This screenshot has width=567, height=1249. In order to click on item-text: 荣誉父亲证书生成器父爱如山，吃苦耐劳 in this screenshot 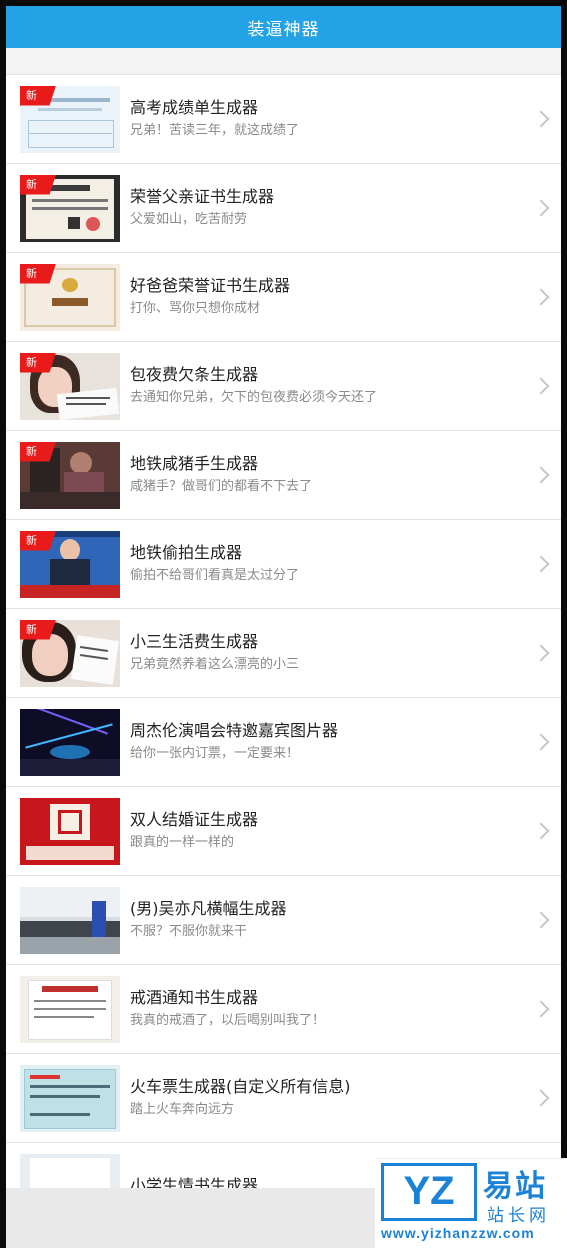, I will do `click(345, 208)`.